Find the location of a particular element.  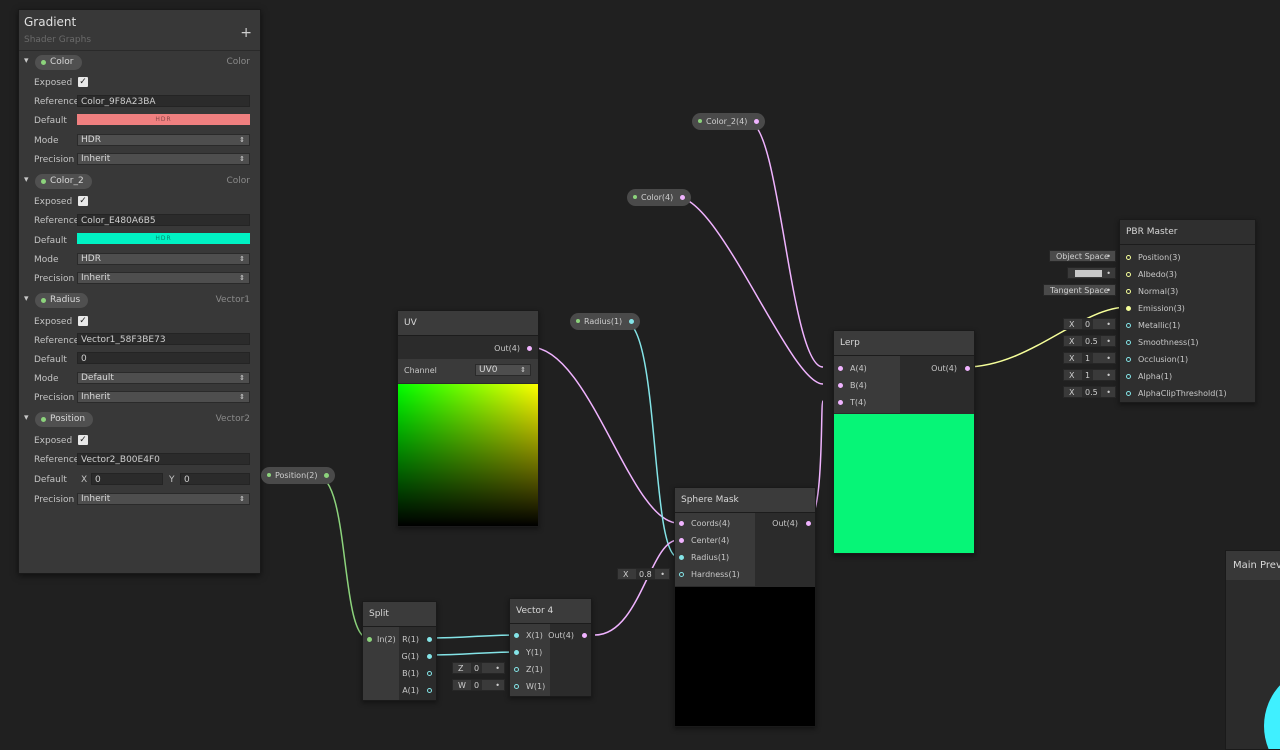

property-header-color2: ▾ Color_2 Color is located at coordinates (139, 182).